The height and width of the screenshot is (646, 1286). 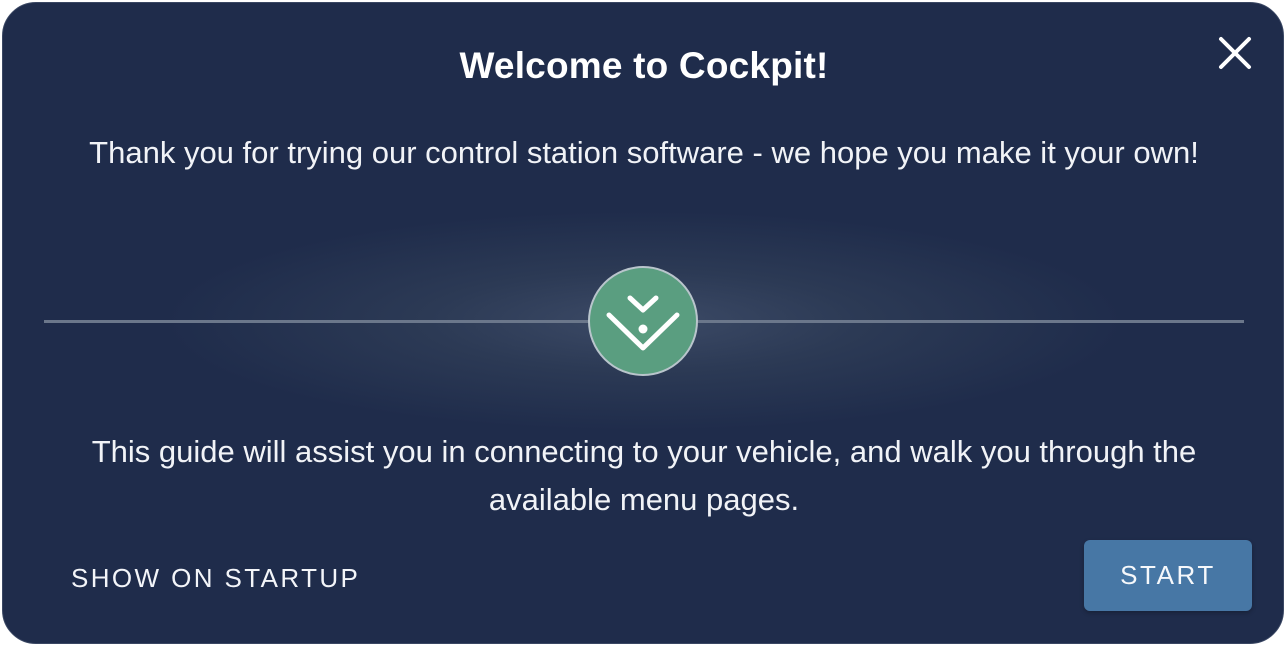 What do you see at coordinates (215, 578) in the screenshot?
I see `show-on-startup-toggle: SHOW ON STARTUP` at bounding box center [215, 578].